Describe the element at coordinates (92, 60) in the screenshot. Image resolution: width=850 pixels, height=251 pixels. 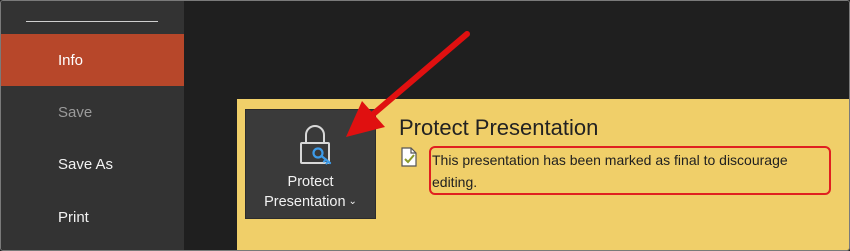
I see `sidebar-item-info: Info` at that location.